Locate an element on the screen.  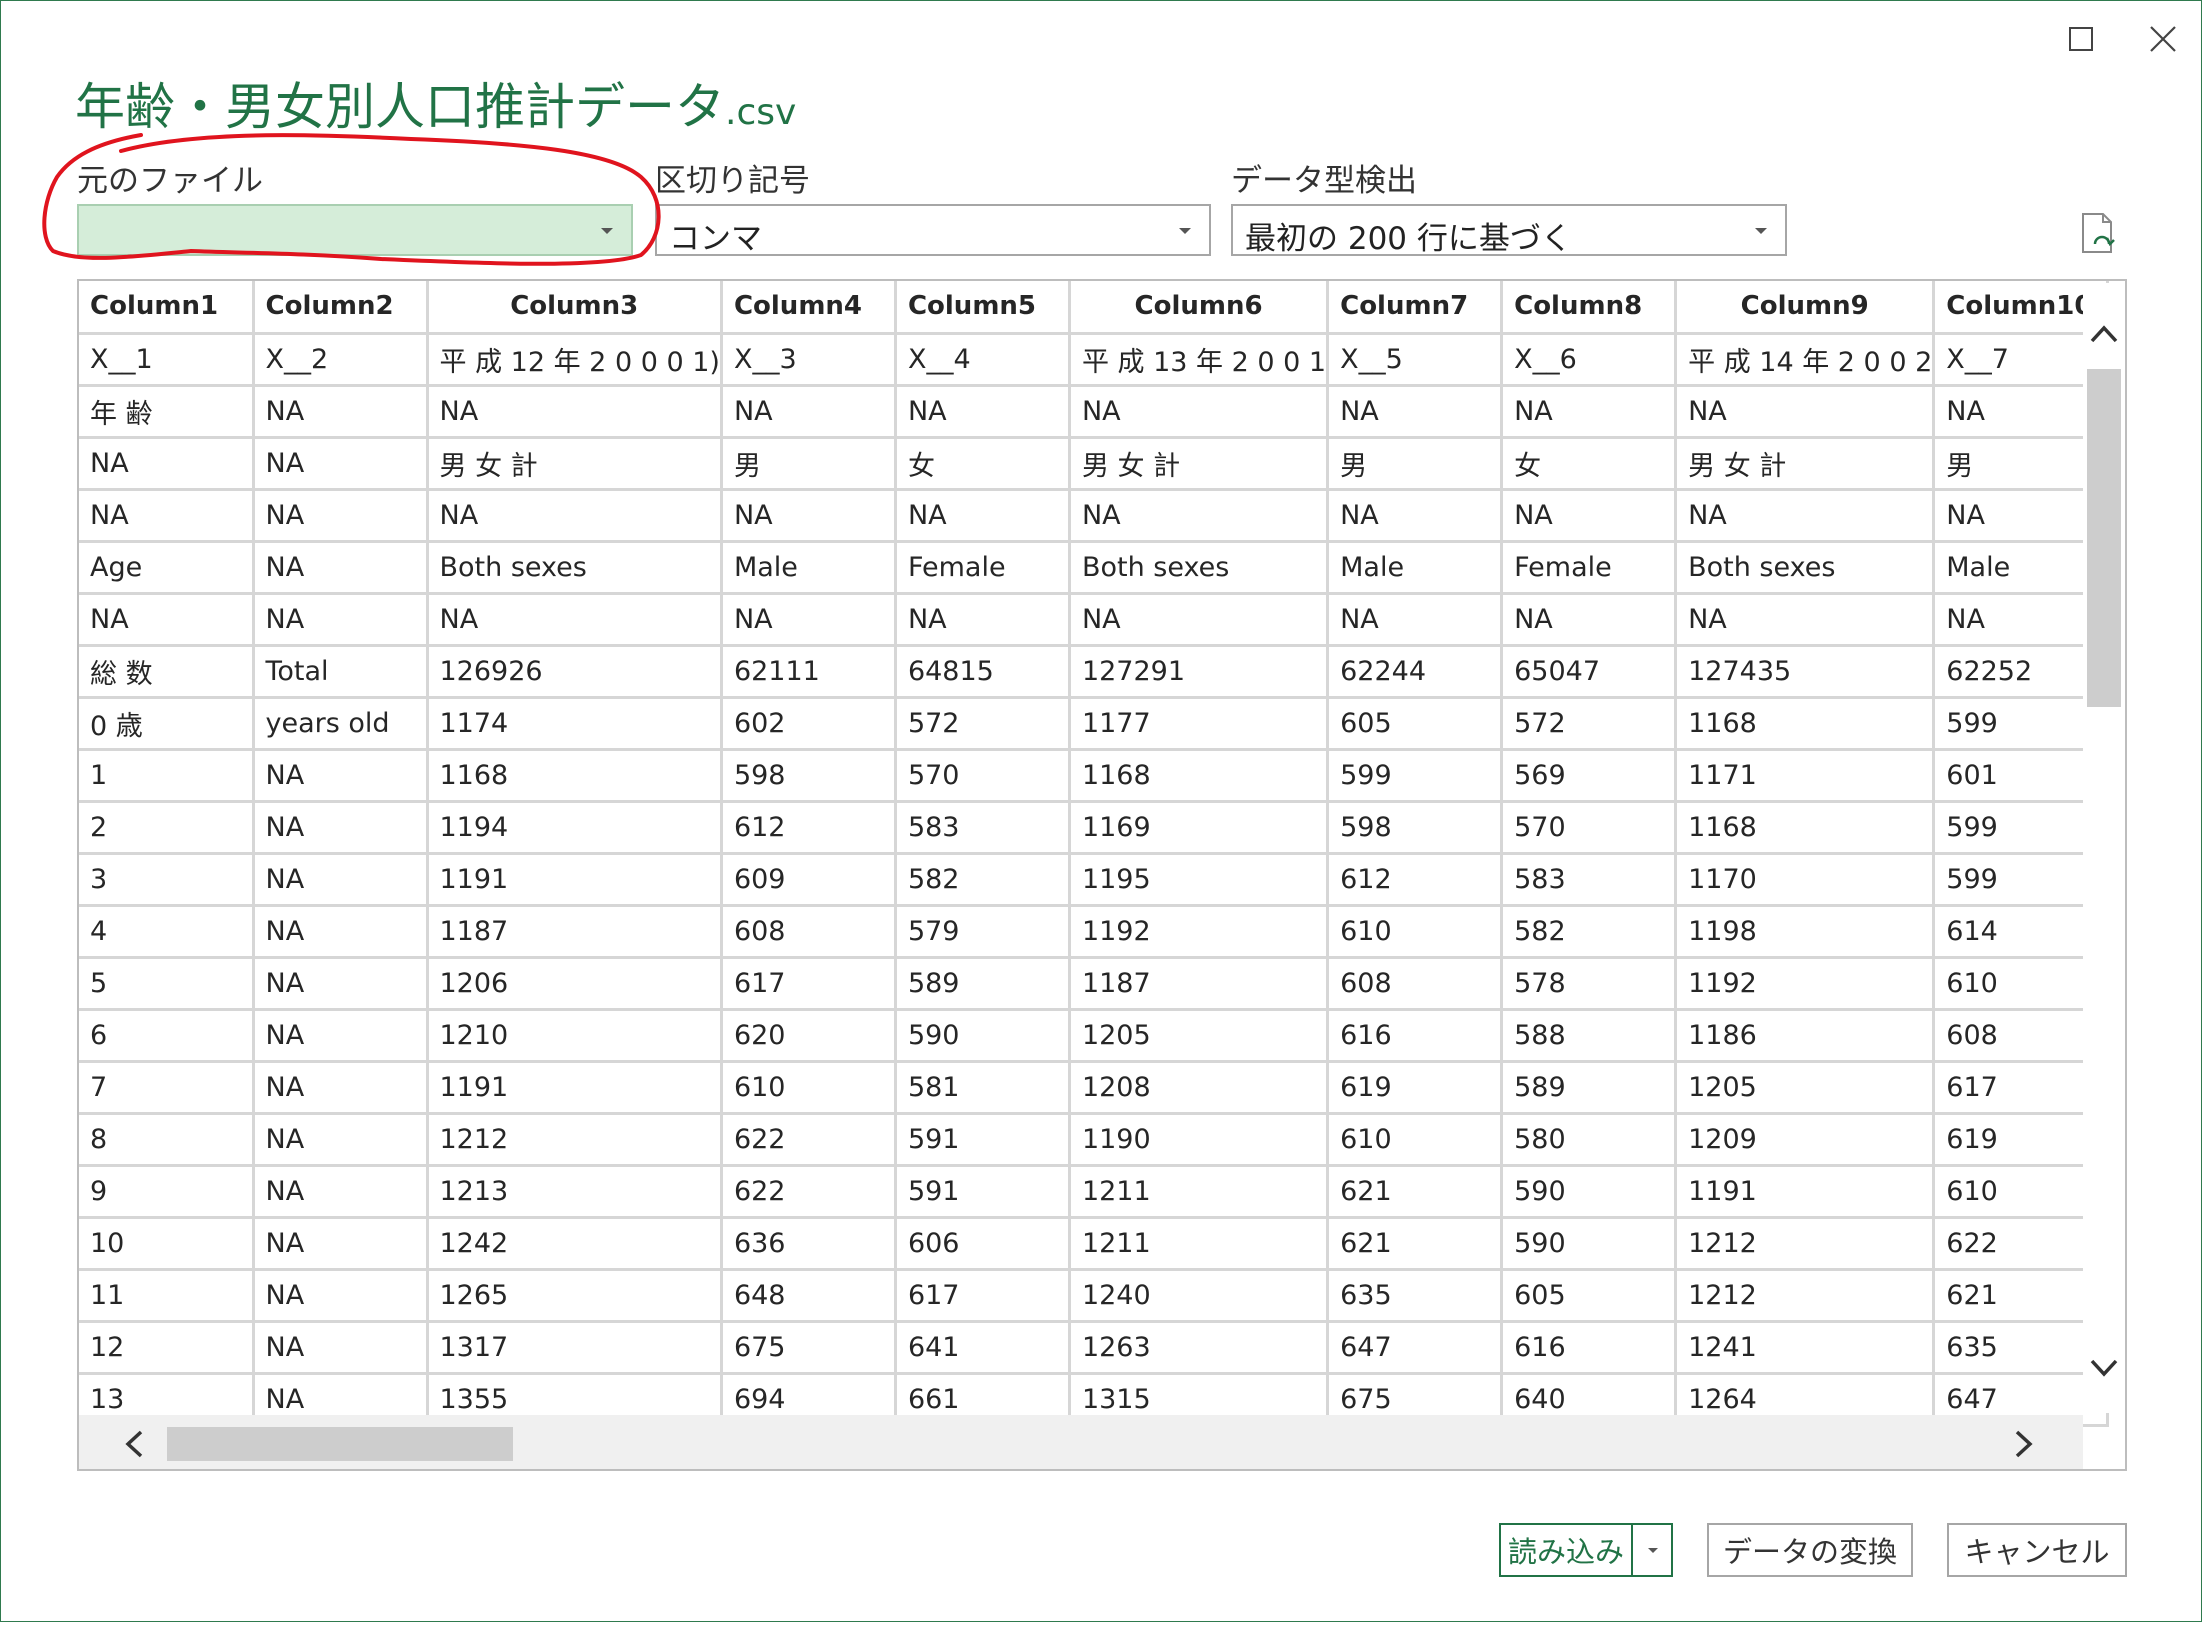
table-cell: 1208 is located at coordinates (1199, 1088).